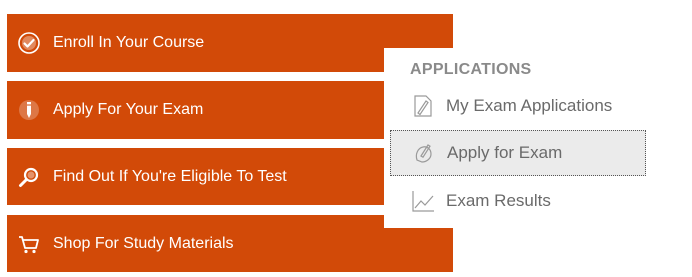  I want to click on cart-icon, so click(29, 244).